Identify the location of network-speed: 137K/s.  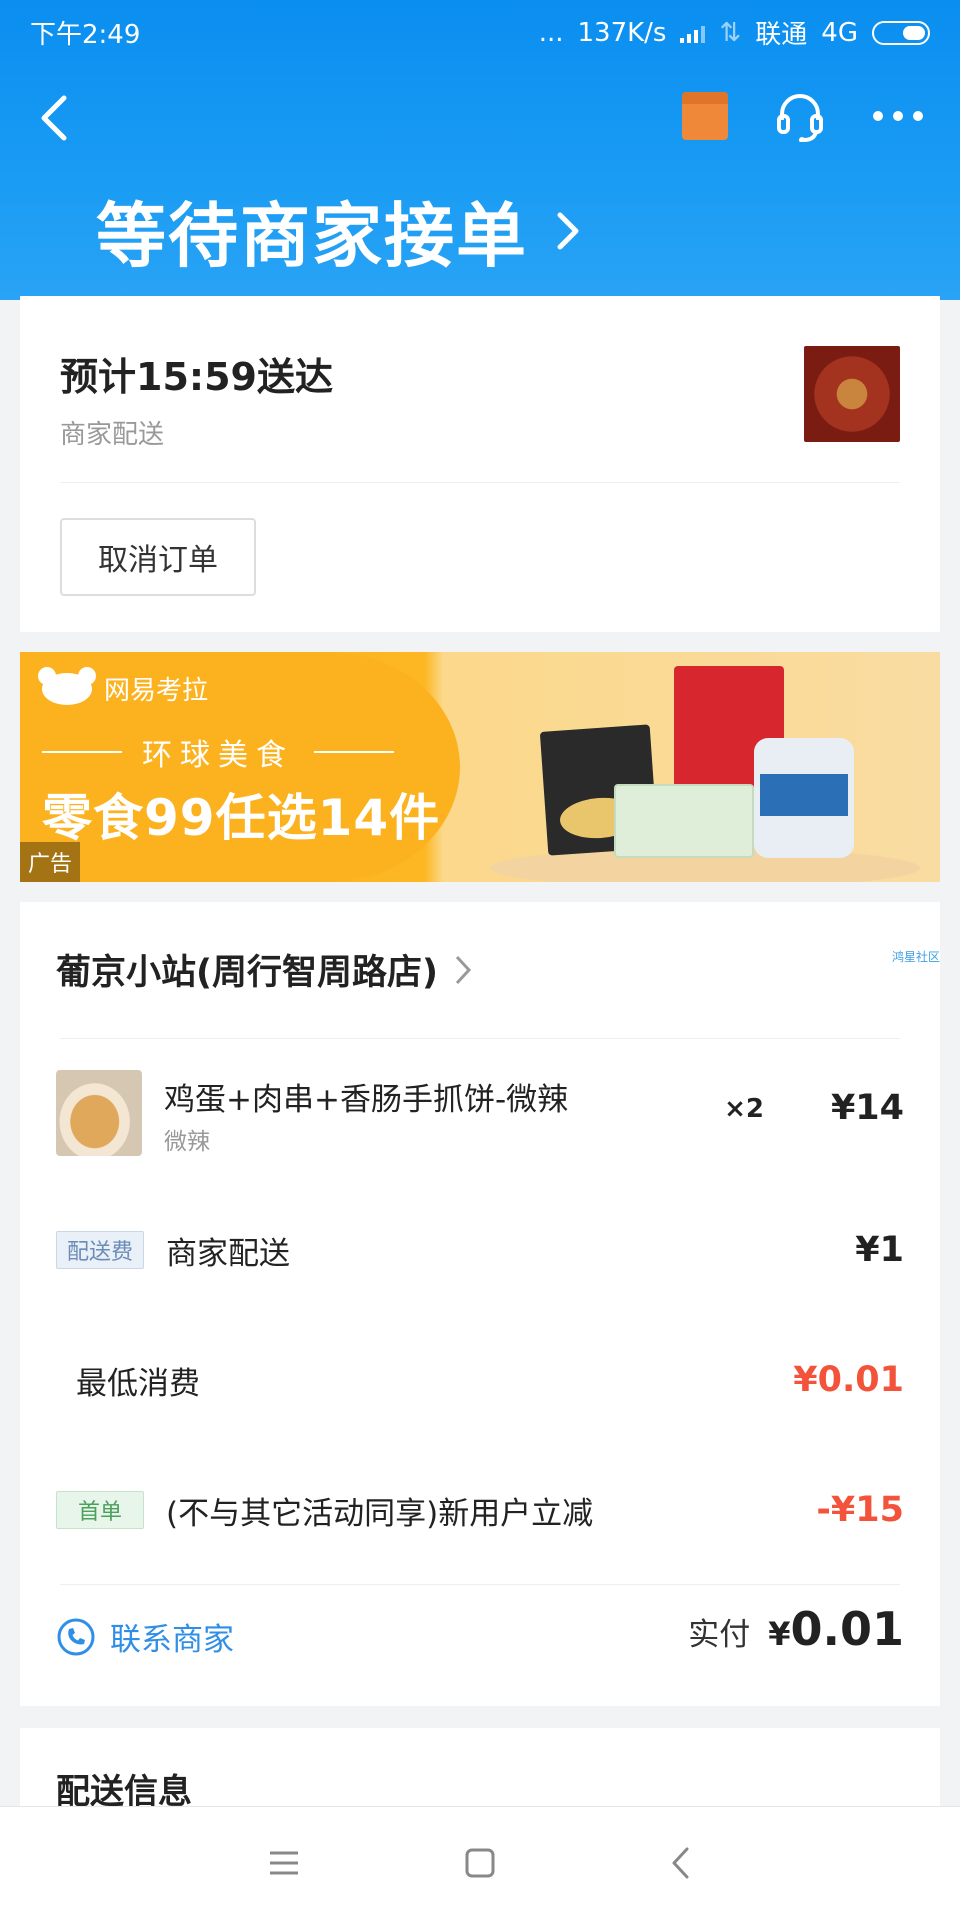
(622, 32).